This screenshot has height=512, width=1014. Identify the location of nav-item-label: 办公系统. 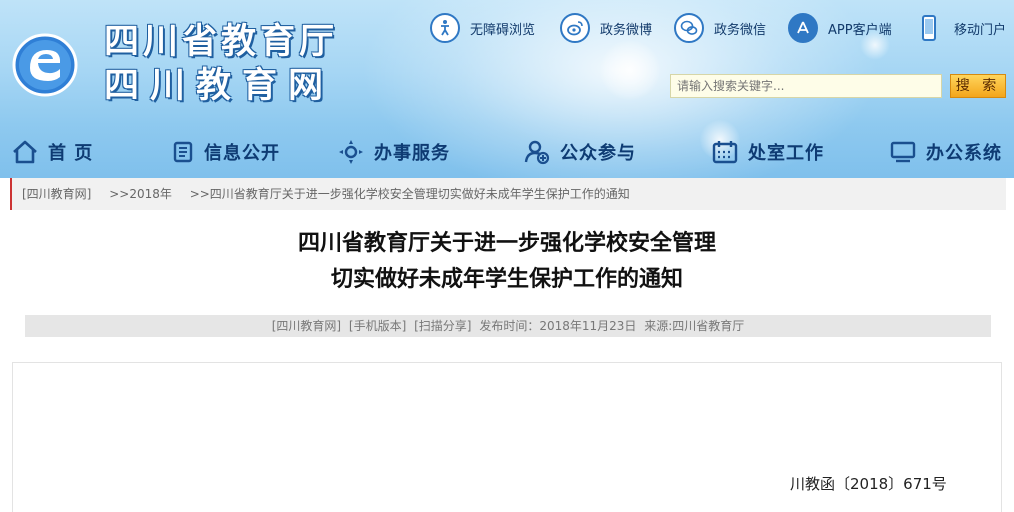
(964, 153).